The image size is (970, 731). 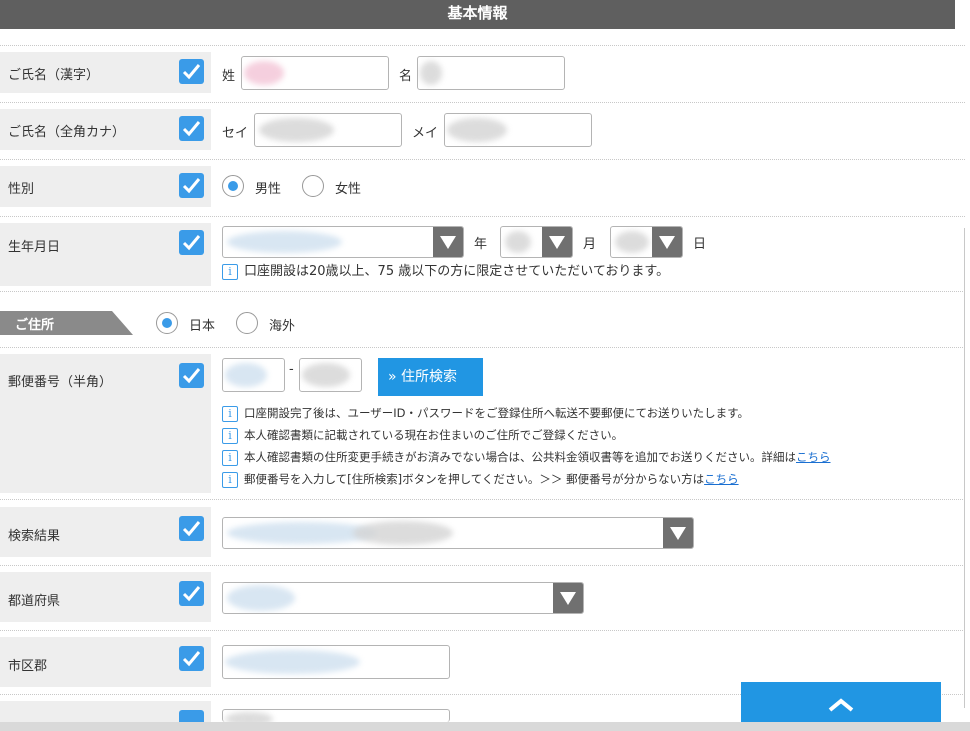 I want to click on note-text: 本人確認書類に記載されている現在お住まいのご住所でご登録ください。, so click(x=434, y=435).